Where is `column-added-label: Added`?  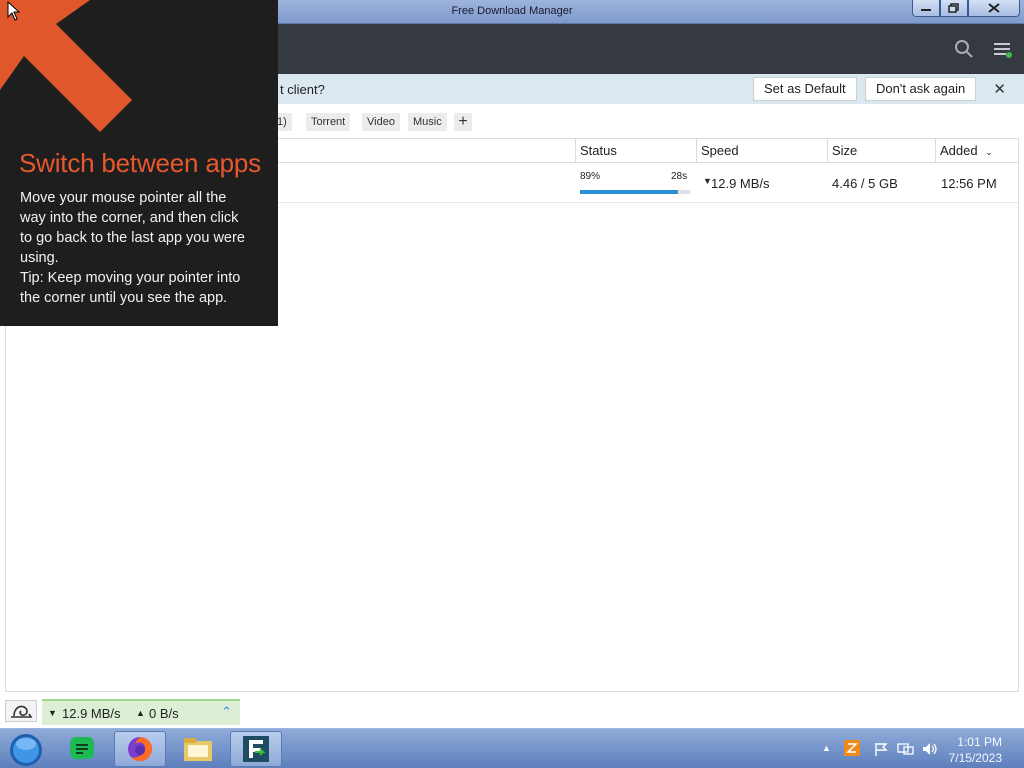 column-added-label: Added is located at coordinates (959, 150).